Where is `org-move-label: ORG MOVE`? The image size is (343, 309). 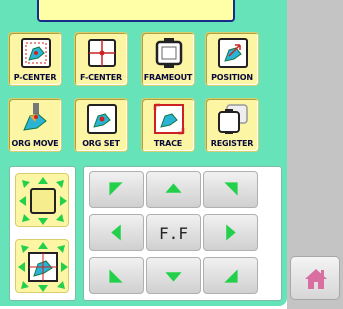 org-move-label: ORG MOVE is located at coordinates (35, 143).